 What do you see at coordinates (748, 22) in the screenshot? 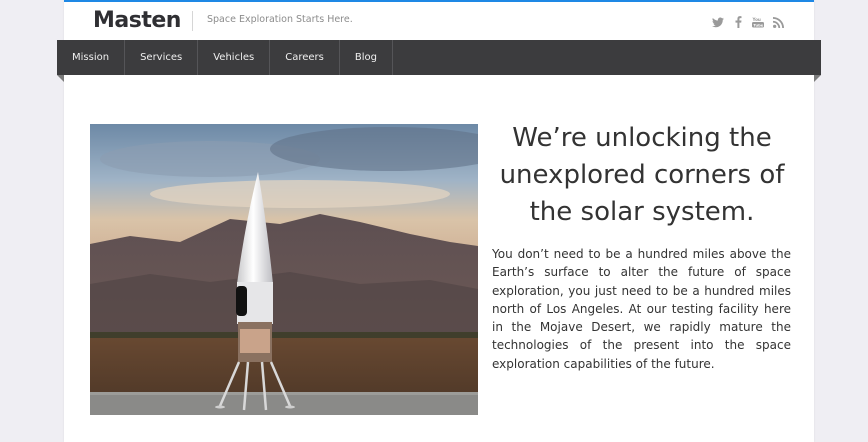
I see `social-links: You Tube` at bounding box center [748, 22].